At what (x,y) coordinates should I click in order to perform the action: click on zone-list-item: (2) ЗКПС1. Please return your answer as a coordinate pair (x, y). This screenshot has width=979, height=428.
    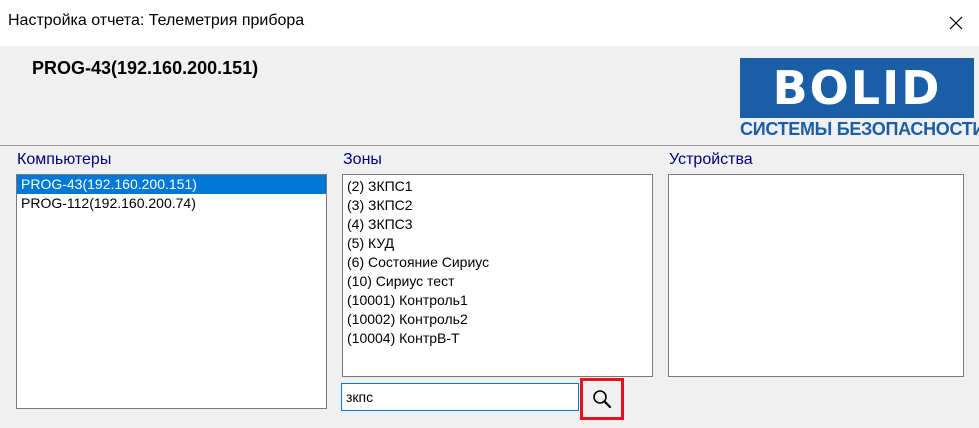
    Looking at the image, I should click on (497, 186).